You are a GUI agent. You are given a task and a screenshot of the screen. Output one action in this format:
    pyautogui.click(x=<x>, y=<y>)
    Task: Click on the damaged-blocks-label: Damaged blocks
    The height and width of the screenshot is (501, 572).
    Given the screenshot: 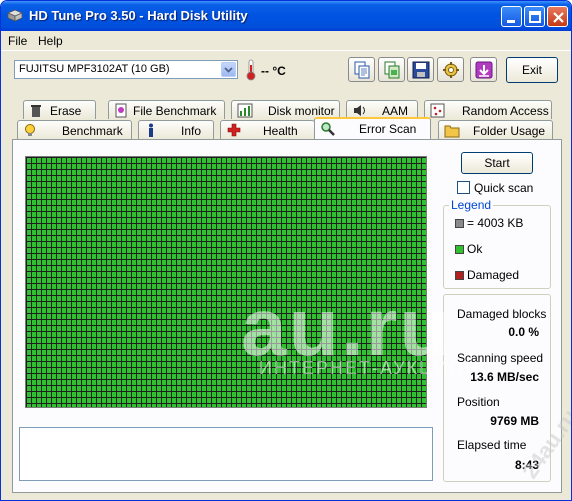 What is the action you would take?
    pyautogui.click(x=502, y=314)
    